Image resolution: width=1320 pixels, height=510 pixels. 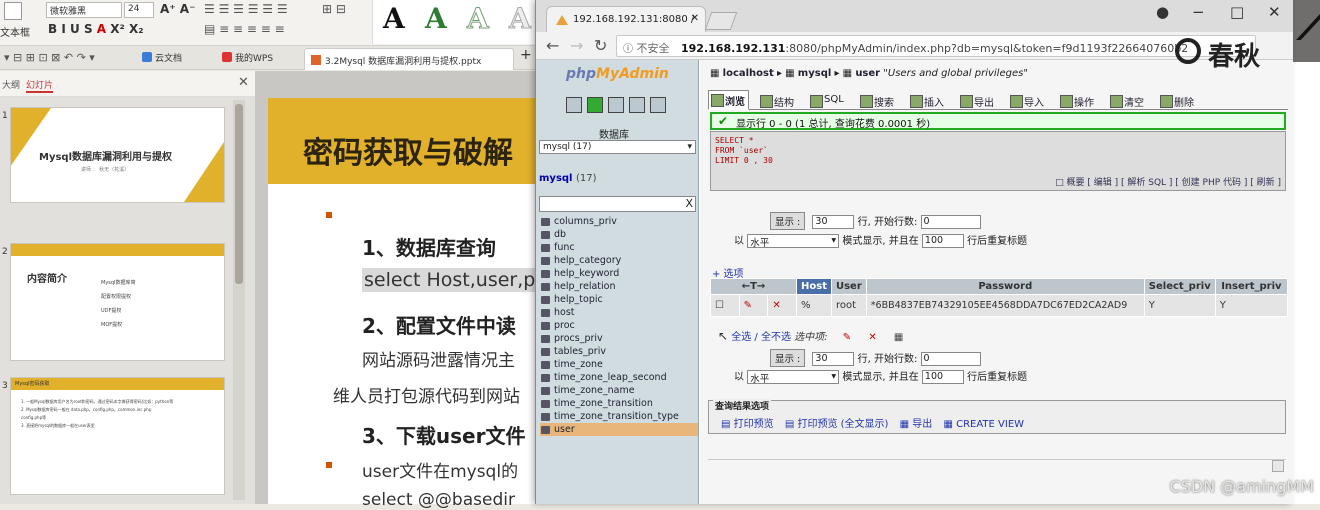 What do you see at coordinates (619, 390) in the screenshot?
I see `table-item: time_zone_name` at bounding box center [619, 390].